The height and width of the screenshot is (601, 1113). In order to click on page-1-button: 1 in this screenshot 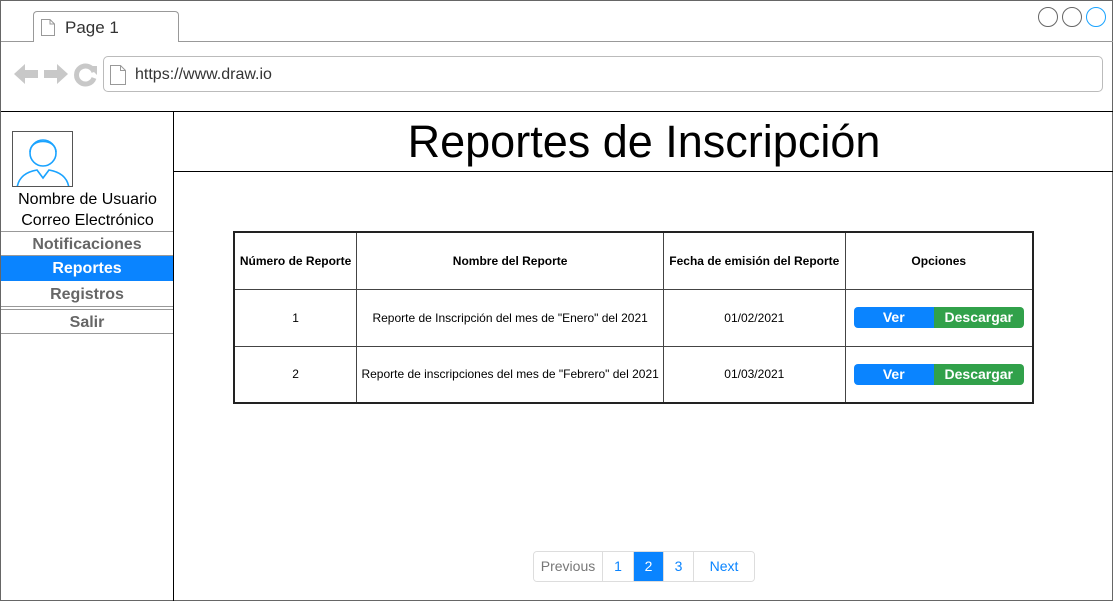, I will do `click(618, 566)`.